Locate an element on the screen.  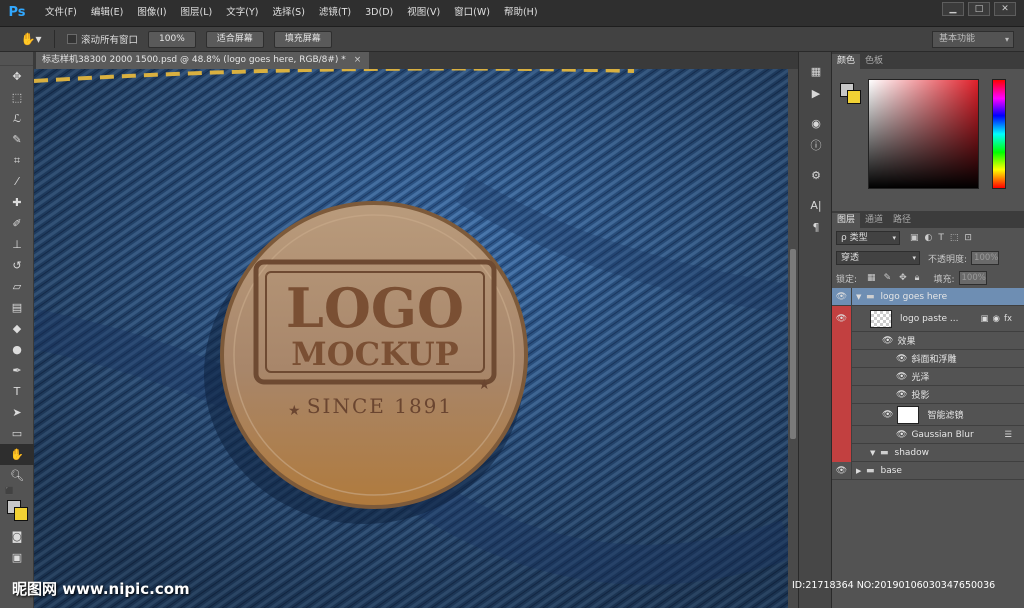
crop-tool-icon: ⌗ is located at coordinates (17, 160).